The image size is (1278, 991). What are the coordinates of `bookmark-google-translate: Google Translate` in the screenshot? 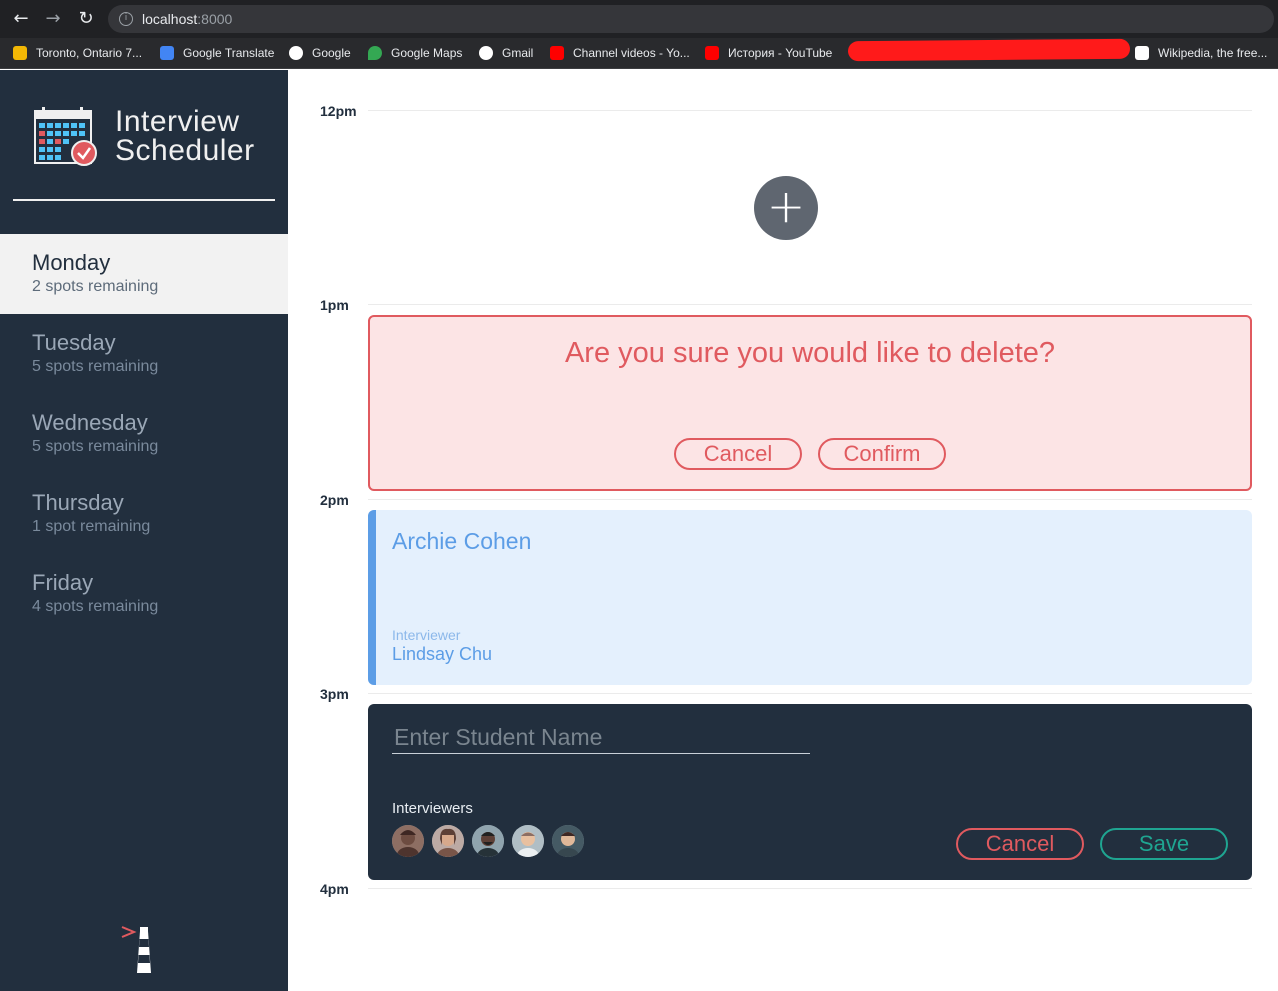 It's located at (217, 53).